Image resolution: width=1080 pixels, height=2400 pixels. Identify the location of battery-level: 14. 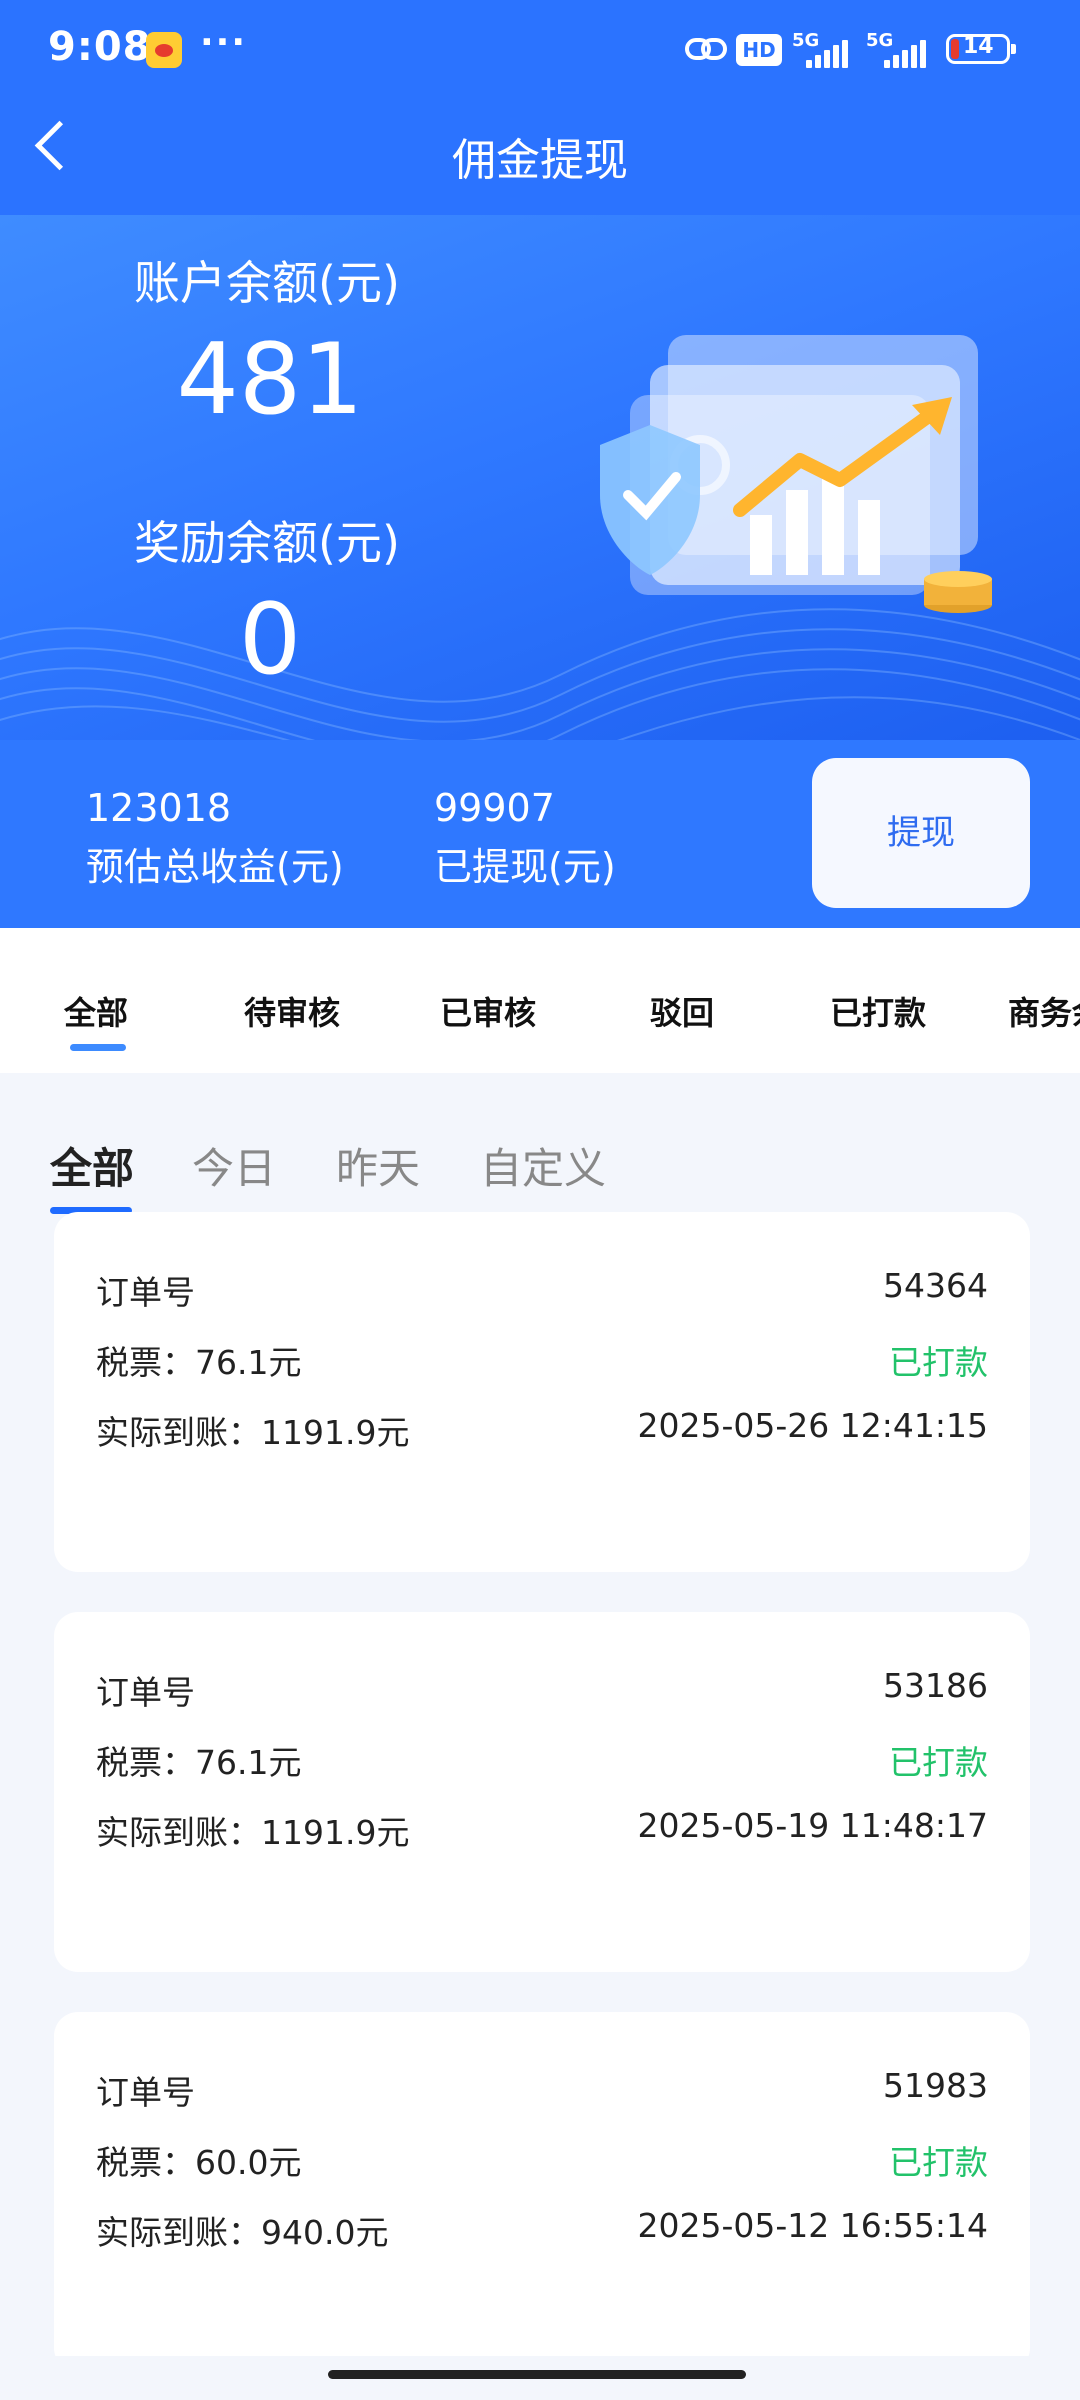
(978, 46).